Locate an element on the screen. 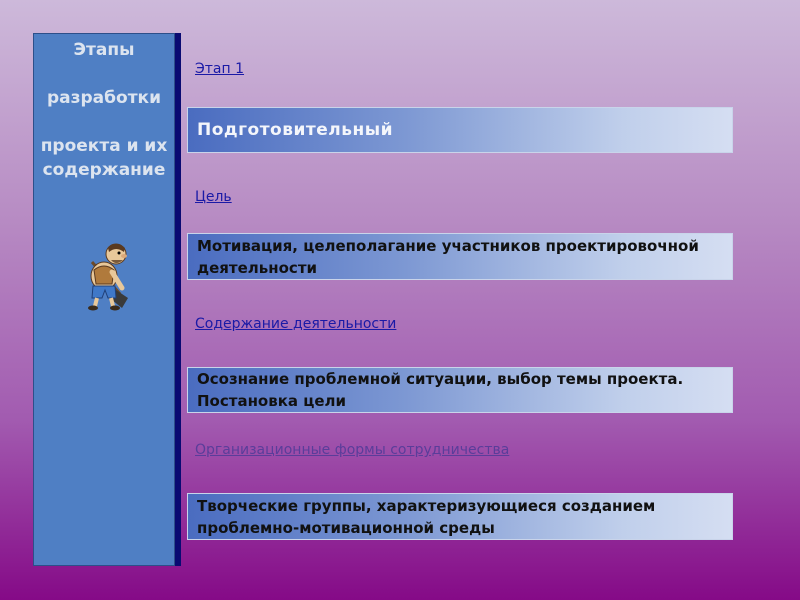  content-link: Содержание деятельности is located at coordinates (295, 324).